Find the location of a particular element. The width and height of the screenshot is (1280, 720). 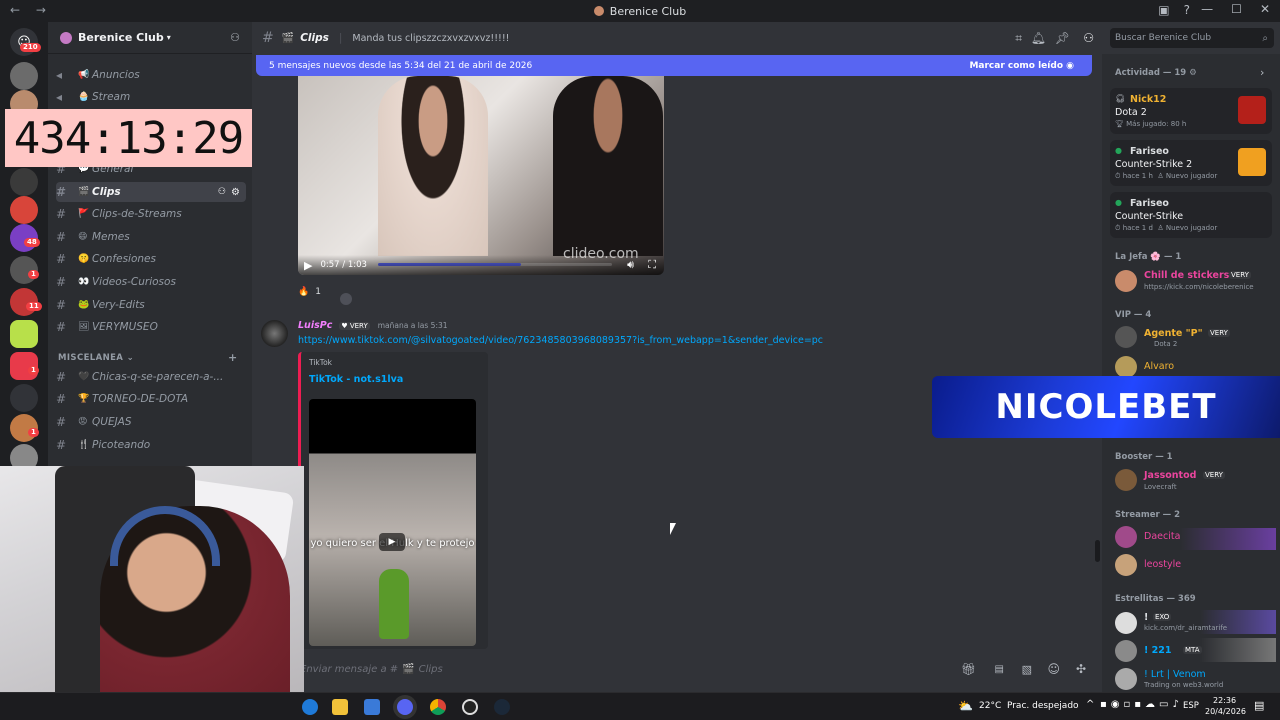

activity-detail-text: hace 1 d is located at coordinates (1137, 228).